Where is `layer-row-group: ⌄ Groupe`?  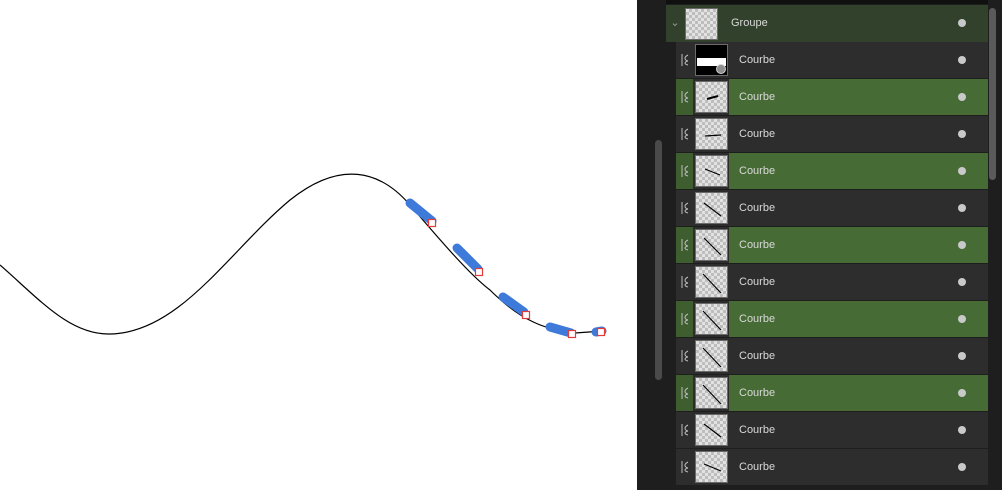 layer-row-group: ⌄ Groupe is located at coordinates (827, 23).